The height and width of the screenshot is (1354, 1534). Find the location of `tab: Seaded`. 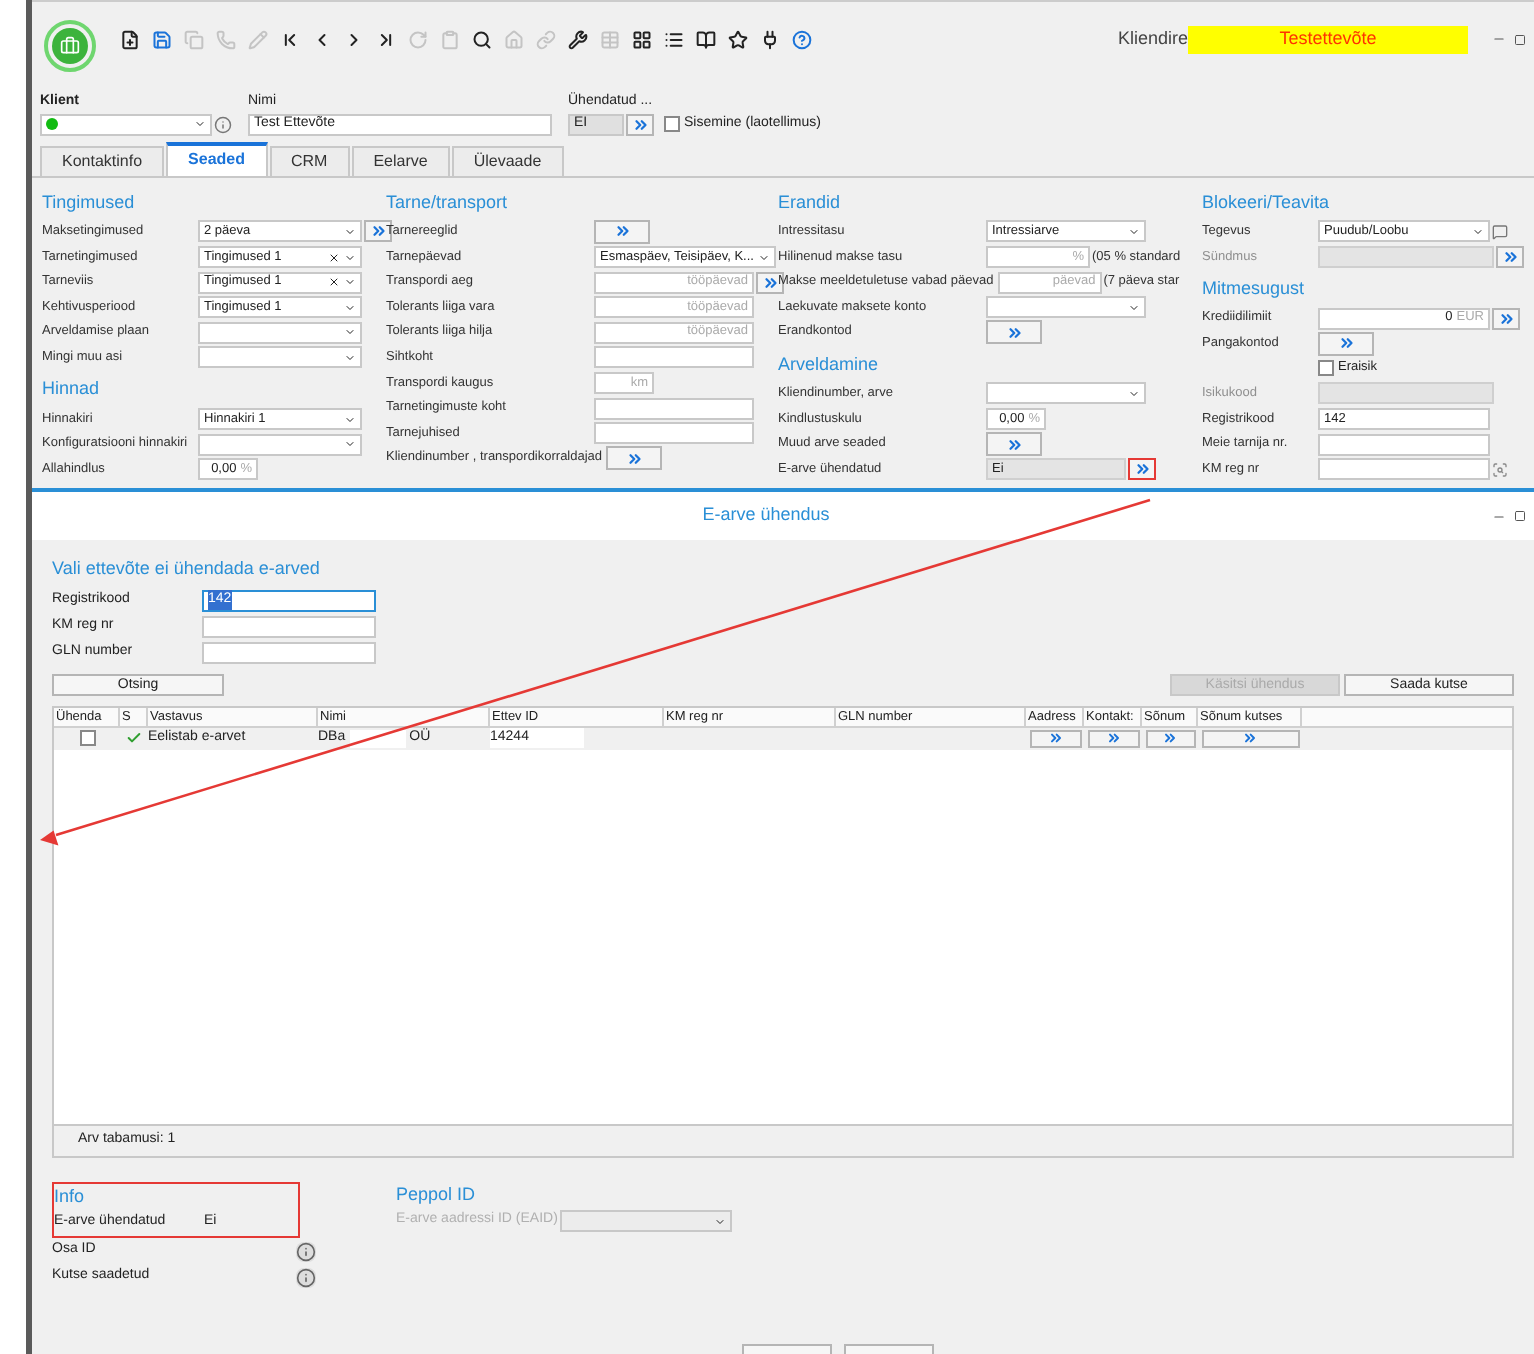

tab: Seaded is located at coordinates (216, 158).